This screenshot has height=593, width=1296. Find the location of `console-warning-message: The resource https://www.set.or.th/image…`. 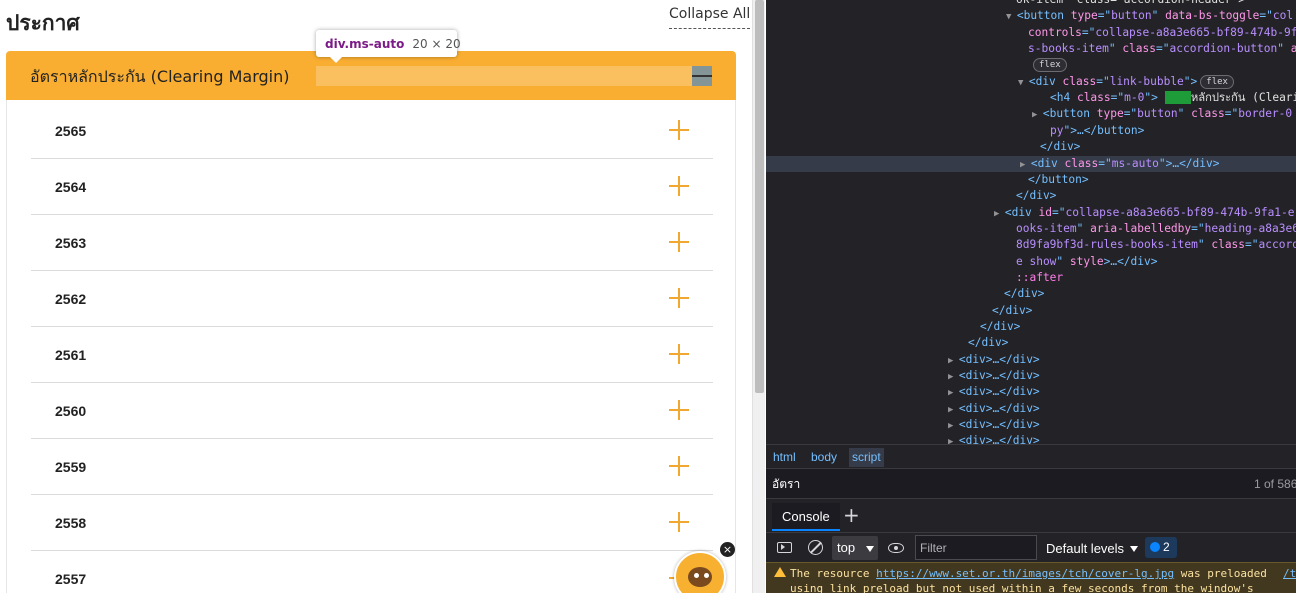

console-warning-message: The resource https://www.set.or.th/image… is located at coordinates (1031, 577).